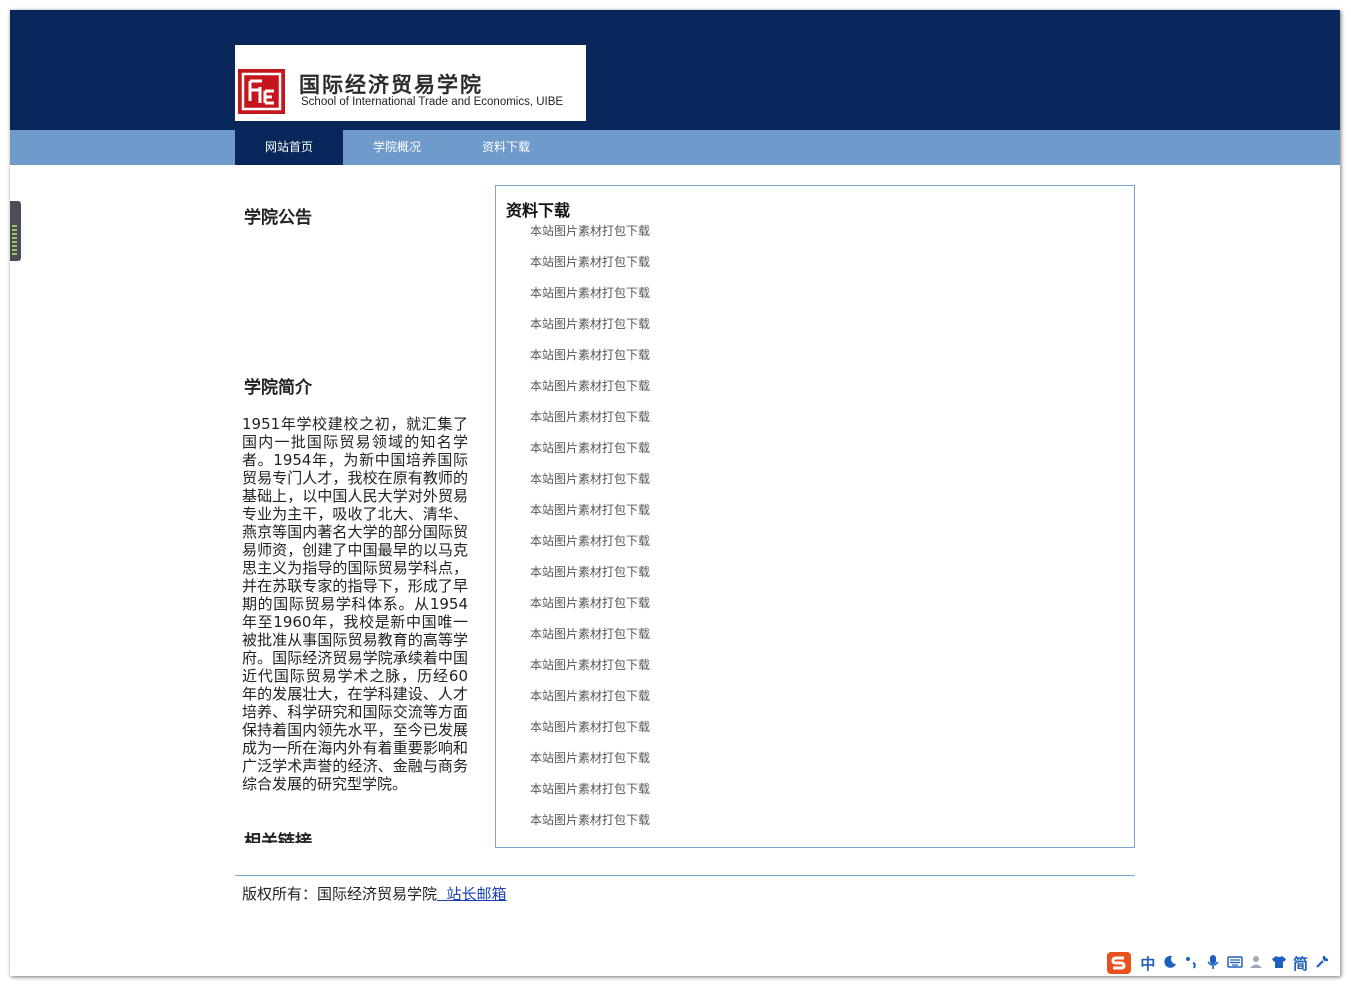 The height and width of the screenshot is (987, 1351). What do you see at coordinates (261, 91) in the screenshot?
I see `sie-emblem-icon` at bounding box center [261, 91].